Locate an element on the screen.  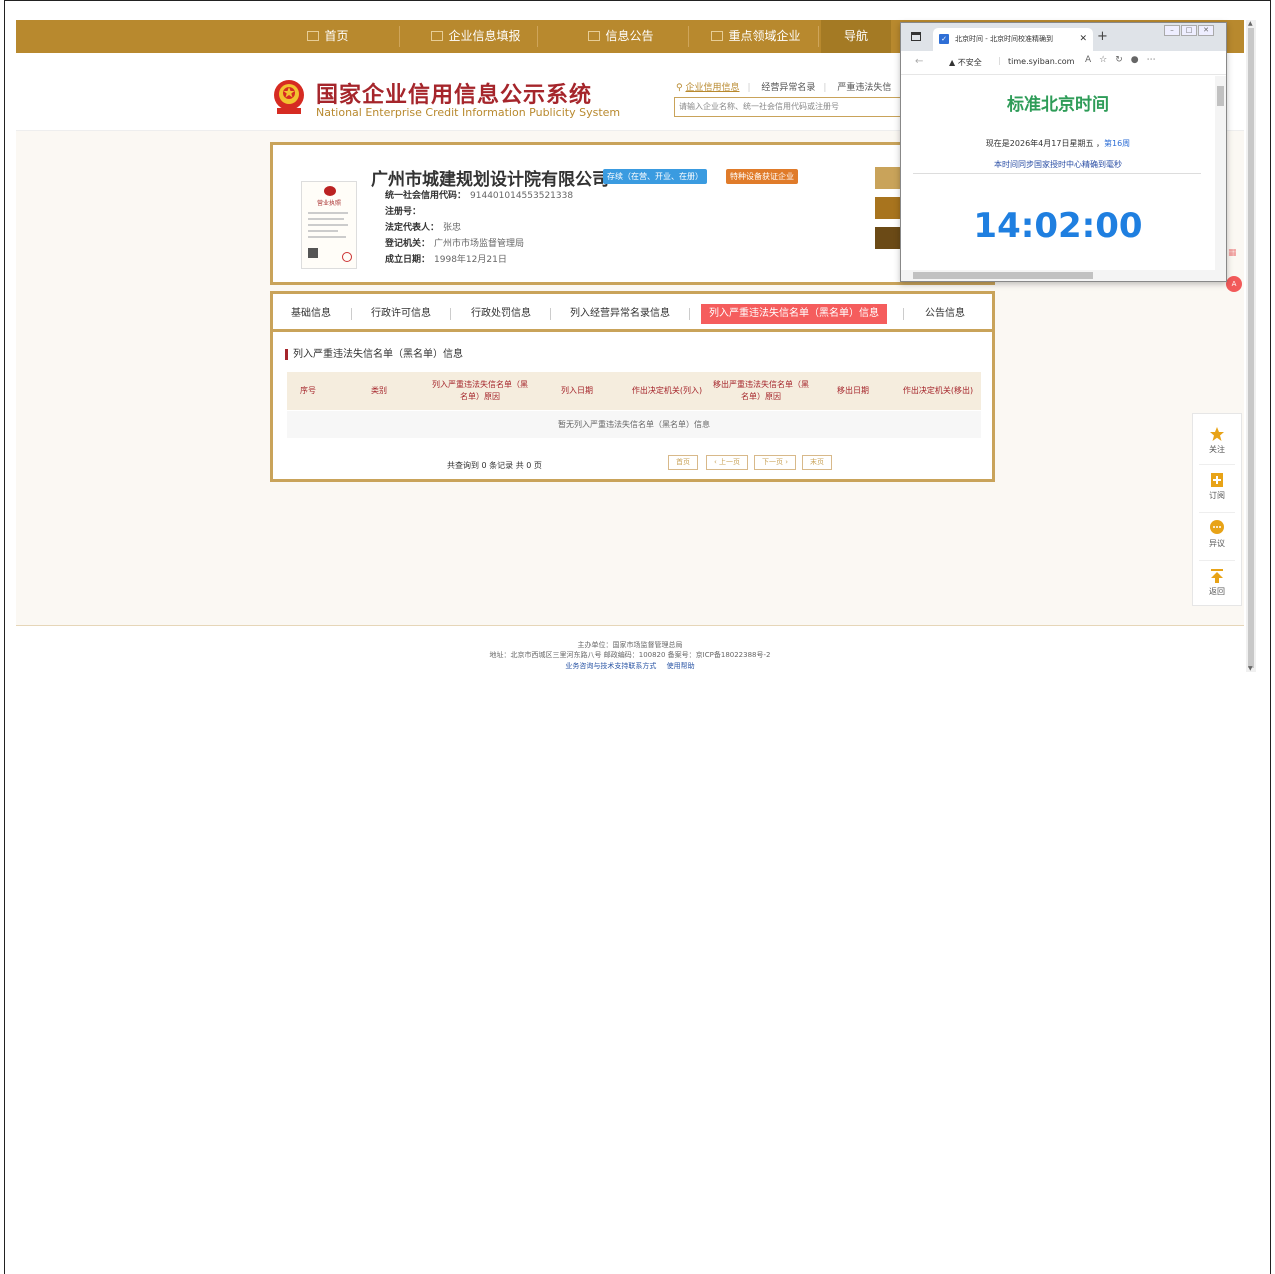
subscribe-icon is located at coordinates (1217, 480).